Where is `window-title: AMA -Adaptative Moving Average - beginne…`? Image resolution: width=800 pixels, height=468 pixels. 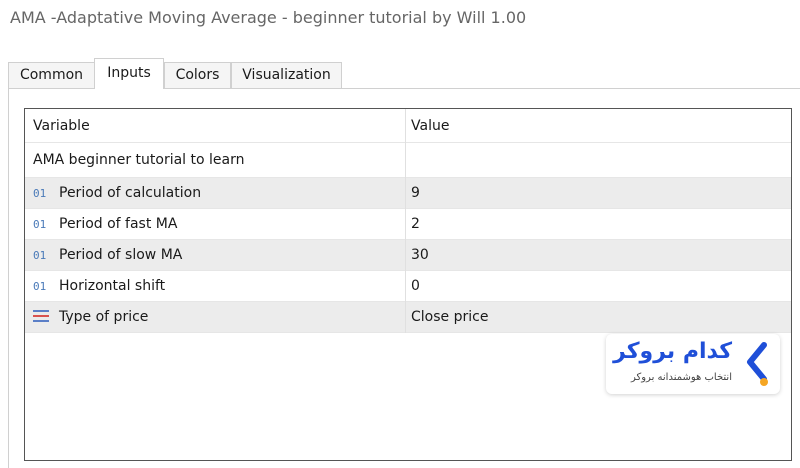
window-title: AMA -Adaptative Moving Average - beginne… is located at coordinates (268, 17).